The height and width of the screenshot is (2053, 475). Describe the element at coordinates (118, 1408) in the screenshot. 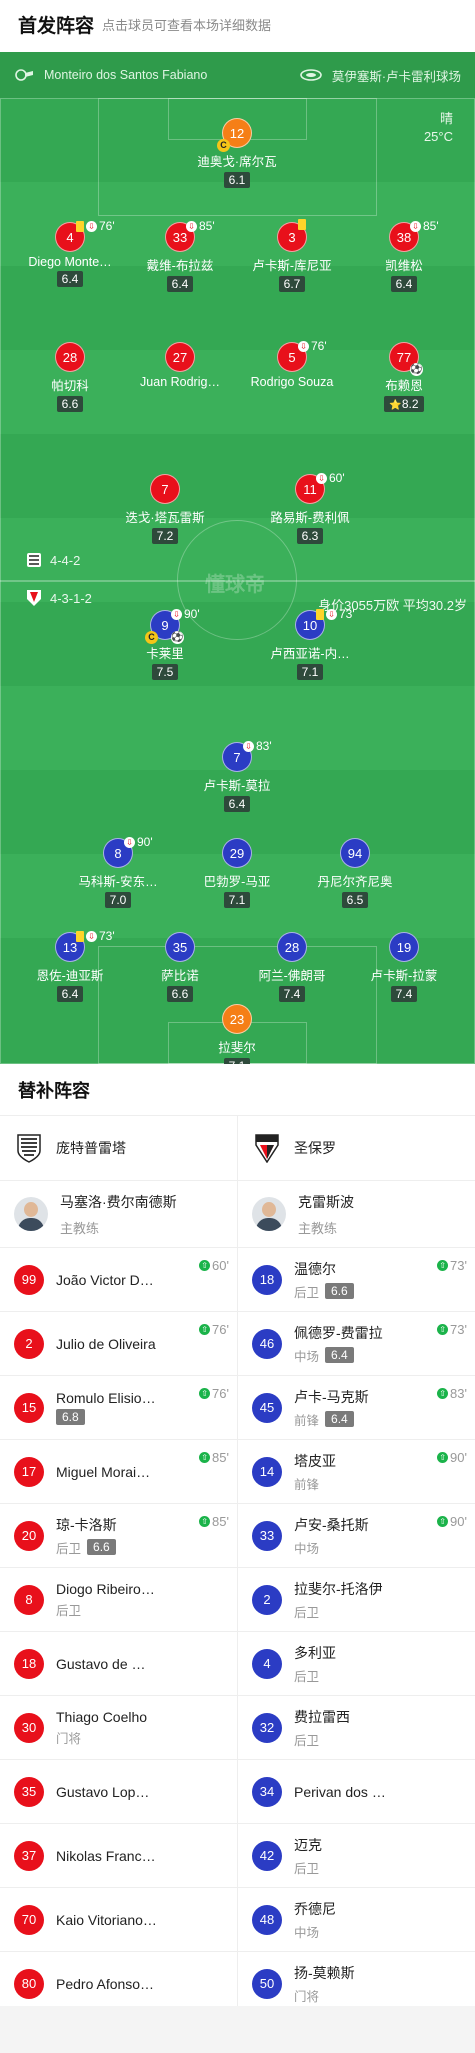

I see `bench-player-row: 15 Romulo Elisio… 6.8 ⇧ 76'` at that location.